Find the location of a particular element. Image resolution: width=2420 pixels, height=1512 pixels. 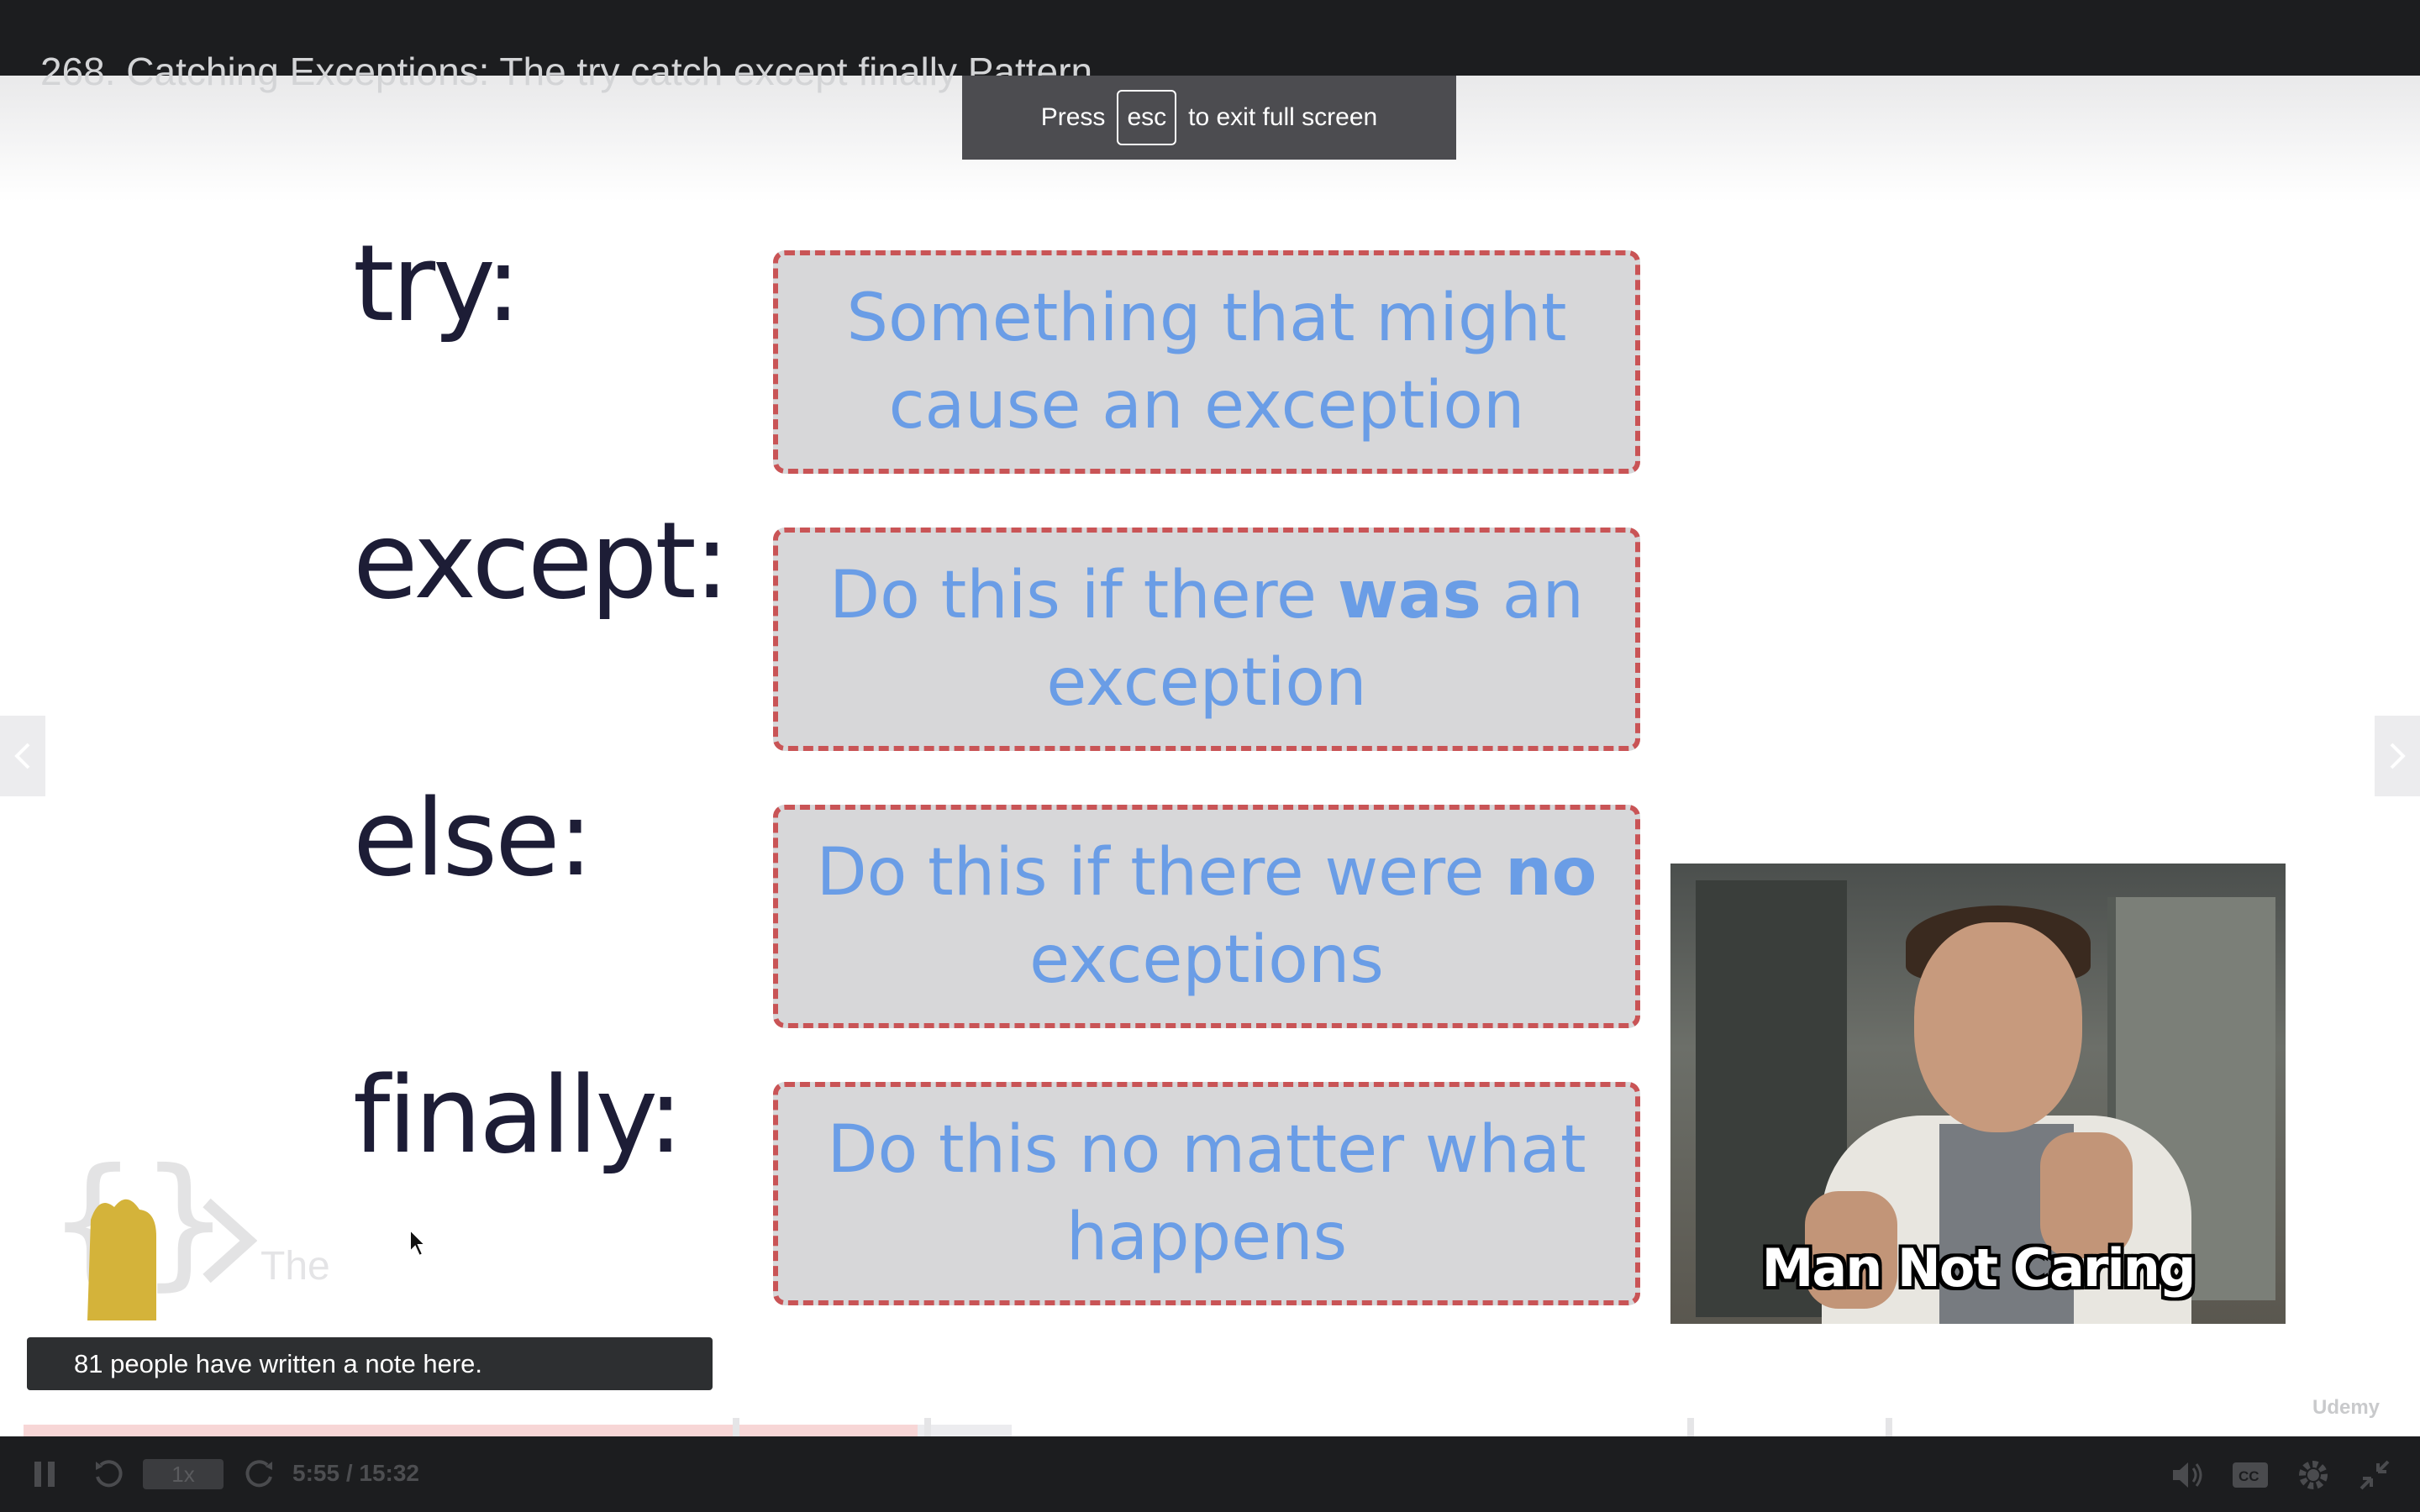

logo-text: The is located at coordinates (295, 1266).